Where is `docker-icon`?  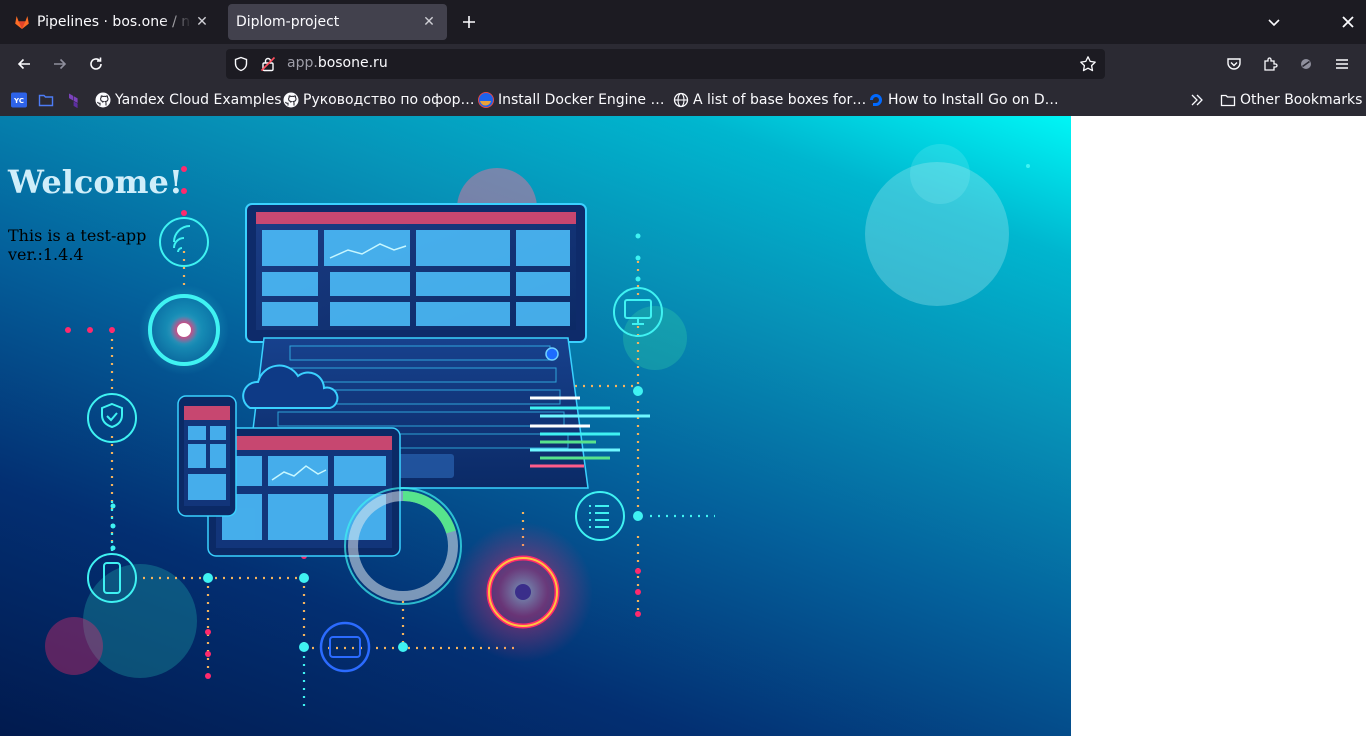 docker-icon is located at coordinates (486, 100).